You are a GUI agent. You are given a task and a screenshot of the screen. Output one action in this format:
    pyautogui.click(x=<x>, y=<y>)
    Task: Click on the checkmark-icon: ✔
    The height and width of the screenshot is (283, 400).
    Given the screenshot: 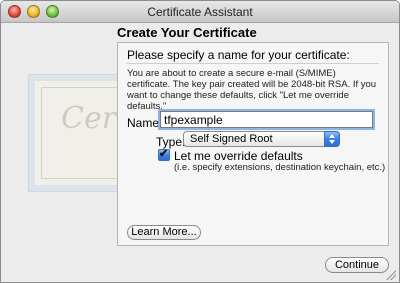 What is the action you would take?
    pyautogui.click(x=164, y=154)
    